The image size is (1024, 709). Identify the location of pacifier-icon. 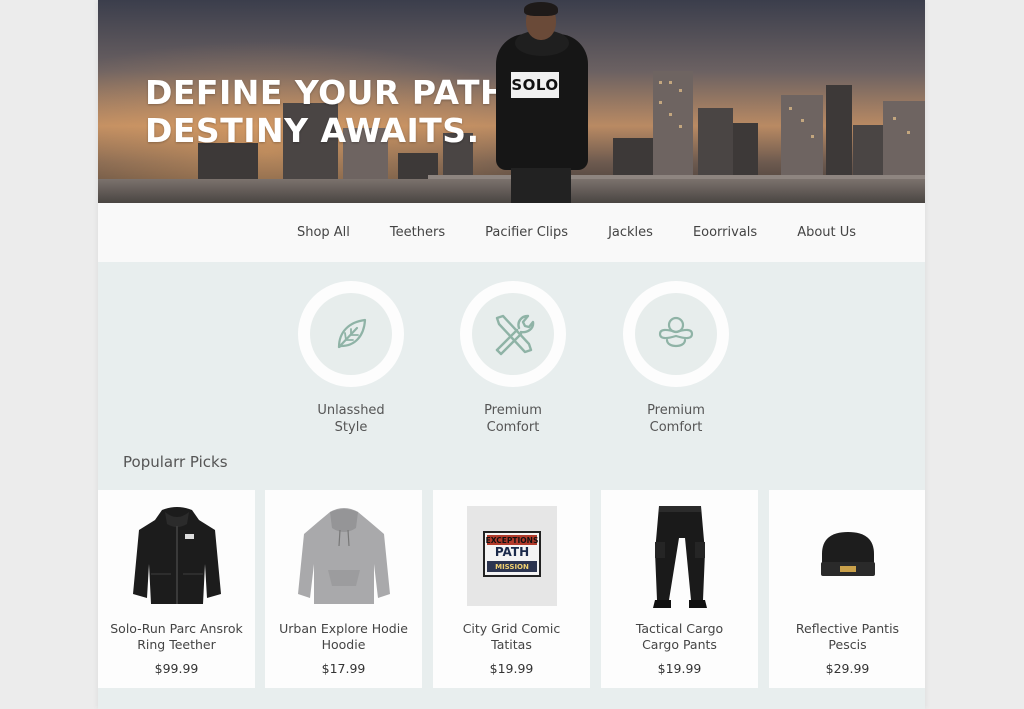
(676, 332).